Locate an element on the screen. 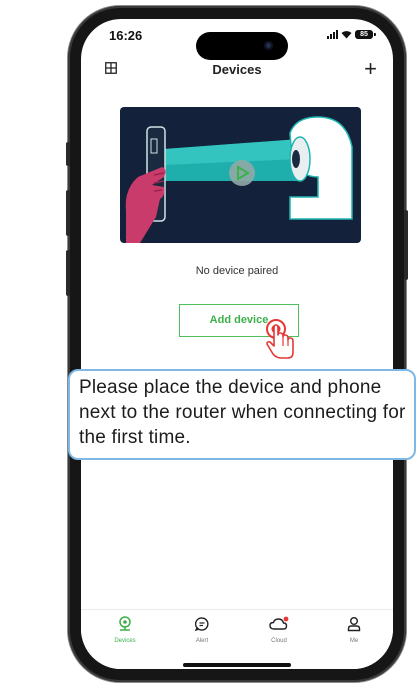 The height and width of the screenshot is (686, 417). cloud-icon is located at coordinates (279, 623).